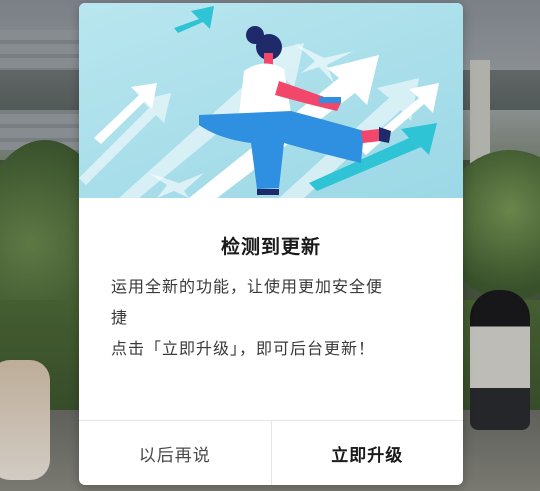  I want to click on upgrade-now-button: 立即升级, so click(368, 453).